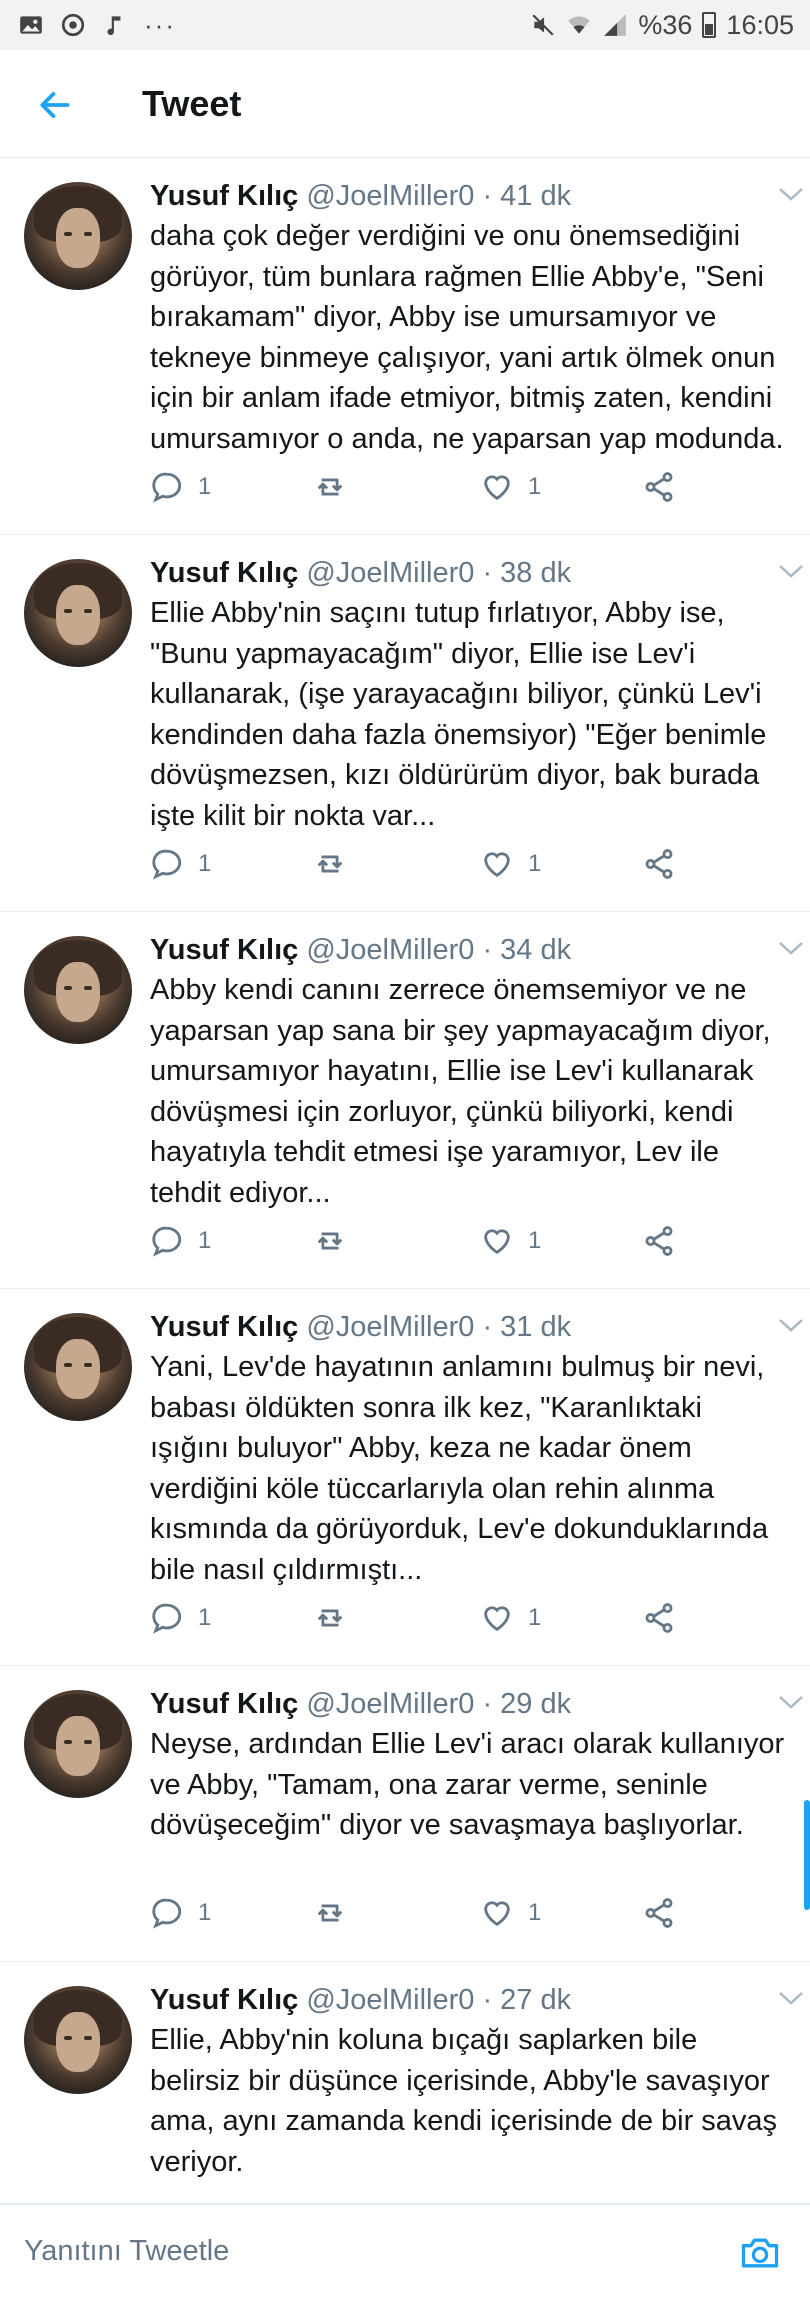 This screenshot has height=2322, width=810. I want to click on tweet-time: 27 dk, so click(536, 2000).